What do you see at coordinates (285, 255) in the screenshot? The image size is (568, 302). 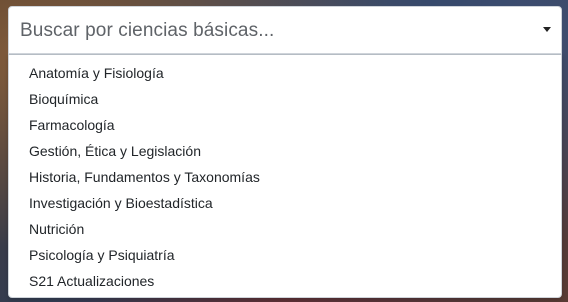 I see `option-psicologia-psiquiatria: Psicología y Psiquiatría` at bounding box center [285, 255].